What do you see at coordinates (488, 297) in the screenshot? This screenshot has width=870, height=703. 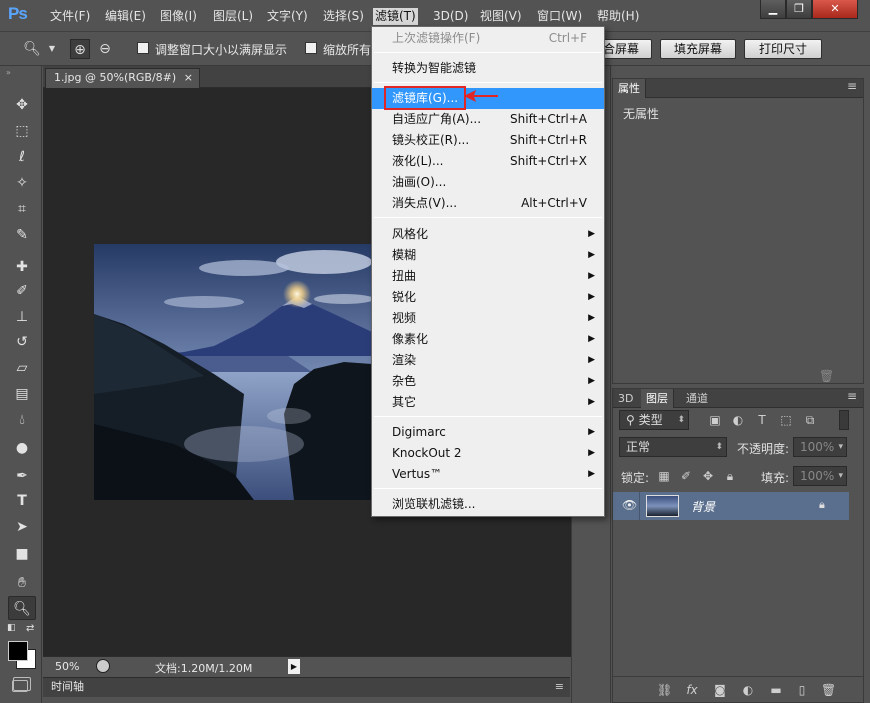 I see `menu-item-sharpen: 锐化 ▶` at bounding box center [488, 297].